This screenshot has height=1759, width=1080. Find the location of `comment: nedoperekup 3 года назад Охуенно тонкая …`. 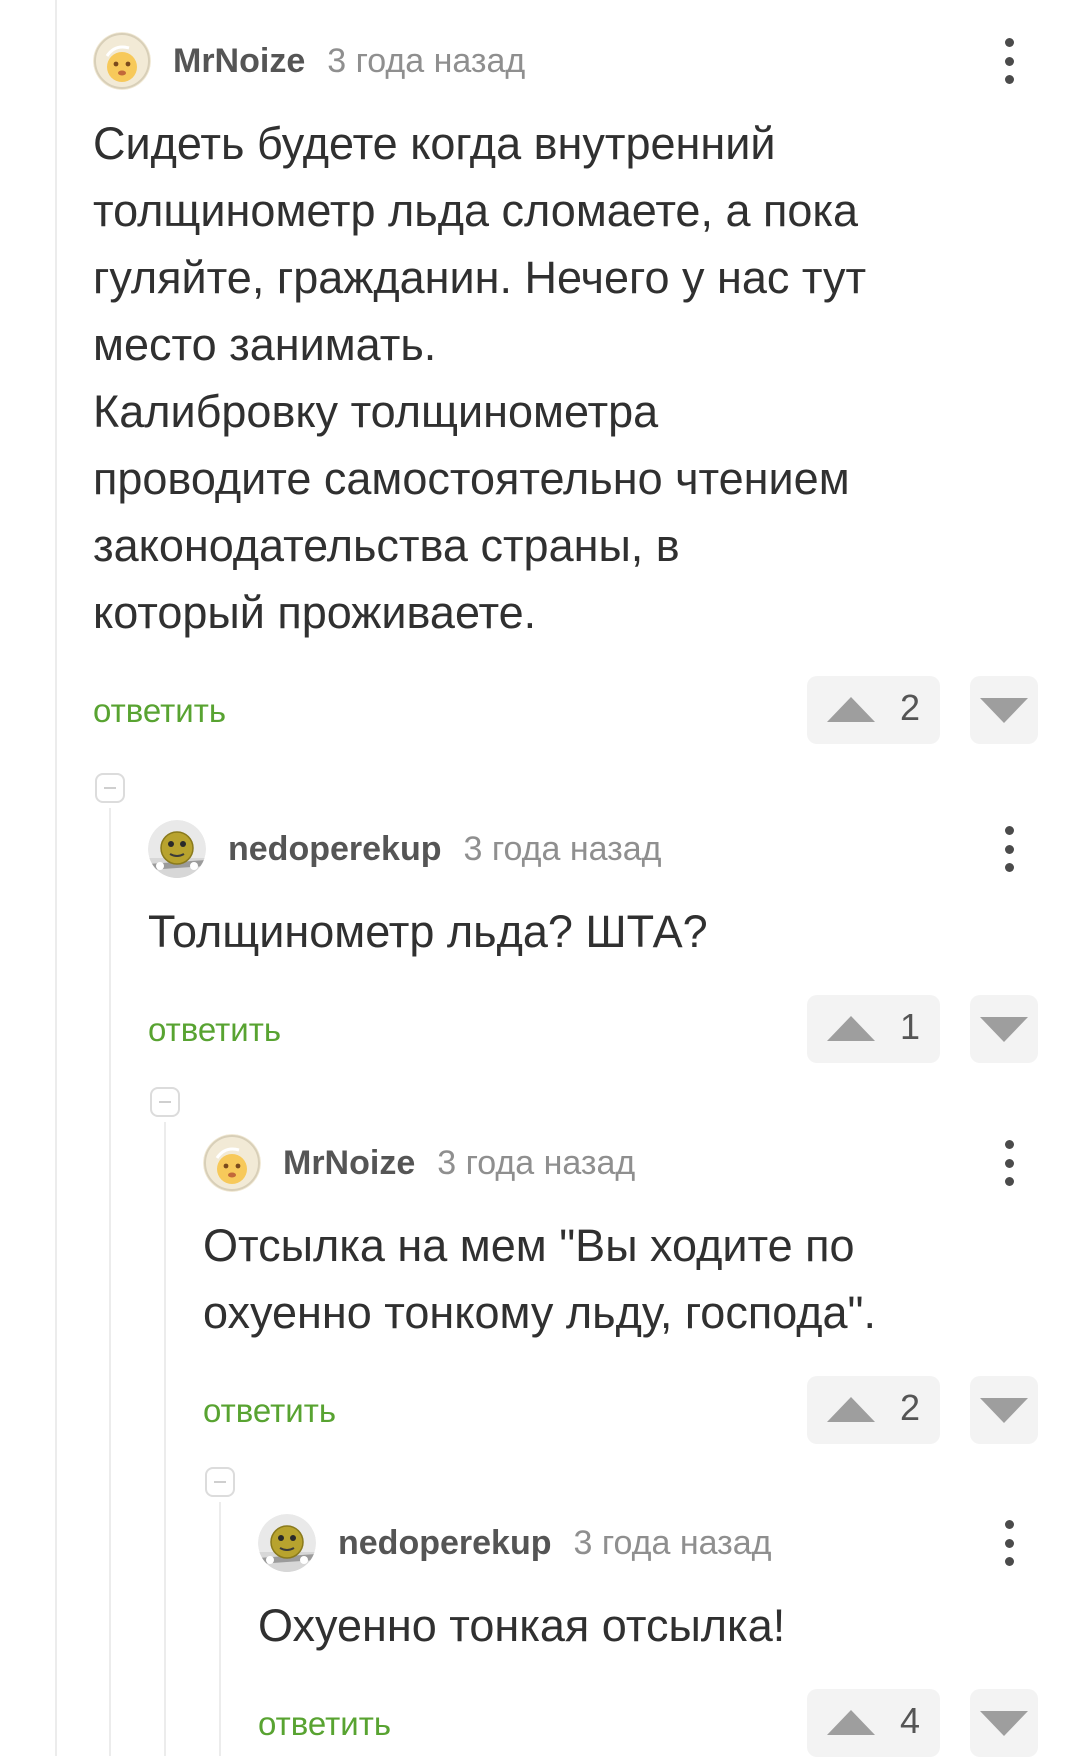

comment: nedoperekup 3 года назад Охуенно тонкая … is located at coordinates (669, 1635).